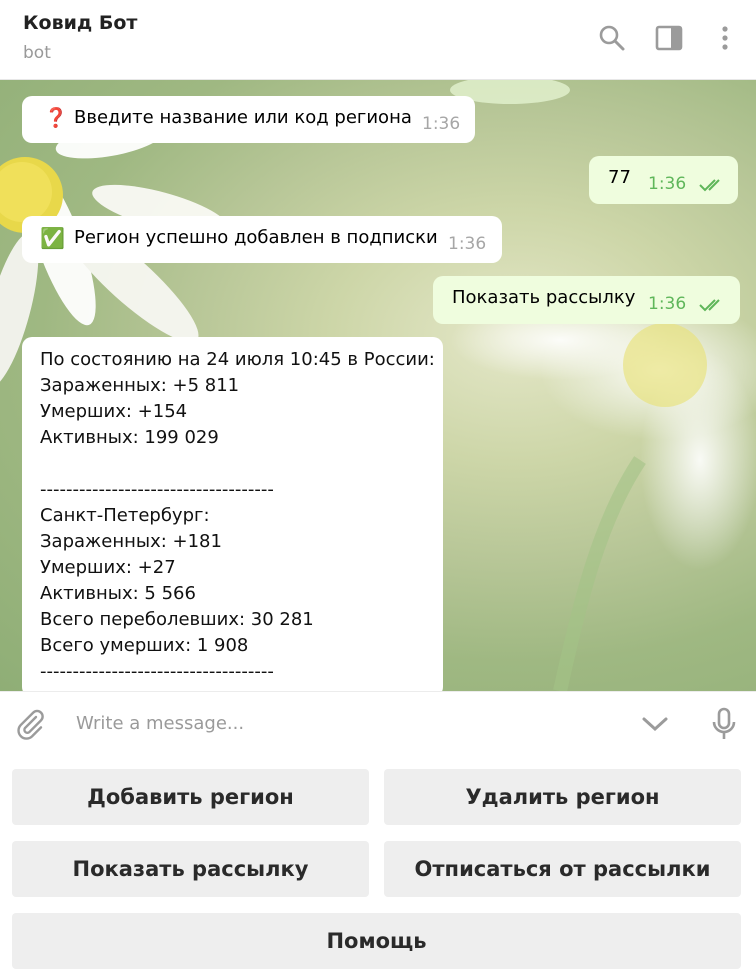 Image resolution: width=756 pixels, height=970 pixels. Describe the element at coordinates (376, 941) in the screenshot. I see `help-button: Помощь` at that location.